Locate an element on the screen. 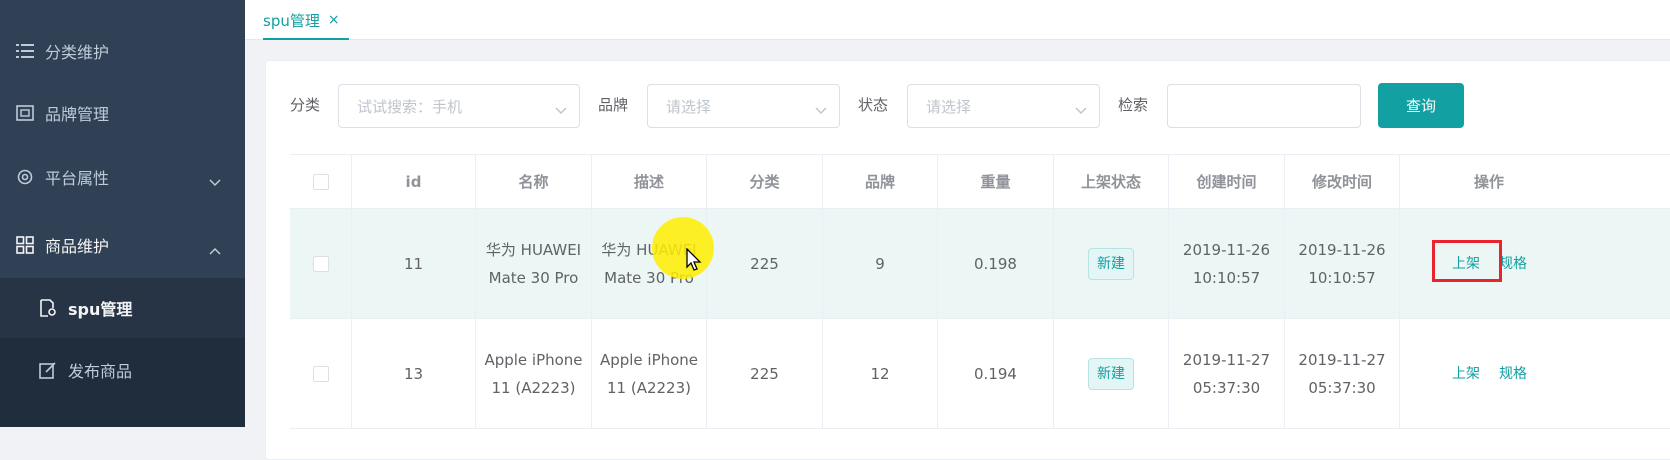 The height and width of the screenshot is (460, 1670). sidebar: 分类维护 品牌管理 平台属性 商品维护 spu管理 发布商品 is located at coordinates (122, 213).